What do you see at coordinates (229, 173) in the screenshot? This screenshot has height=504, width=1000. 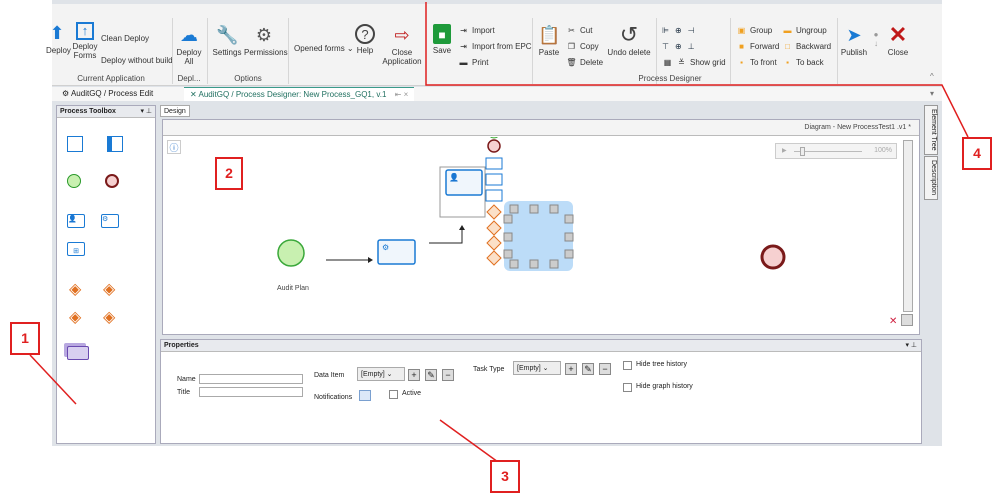 I see `annotation-2: 2` at bounding box center [229, 173].